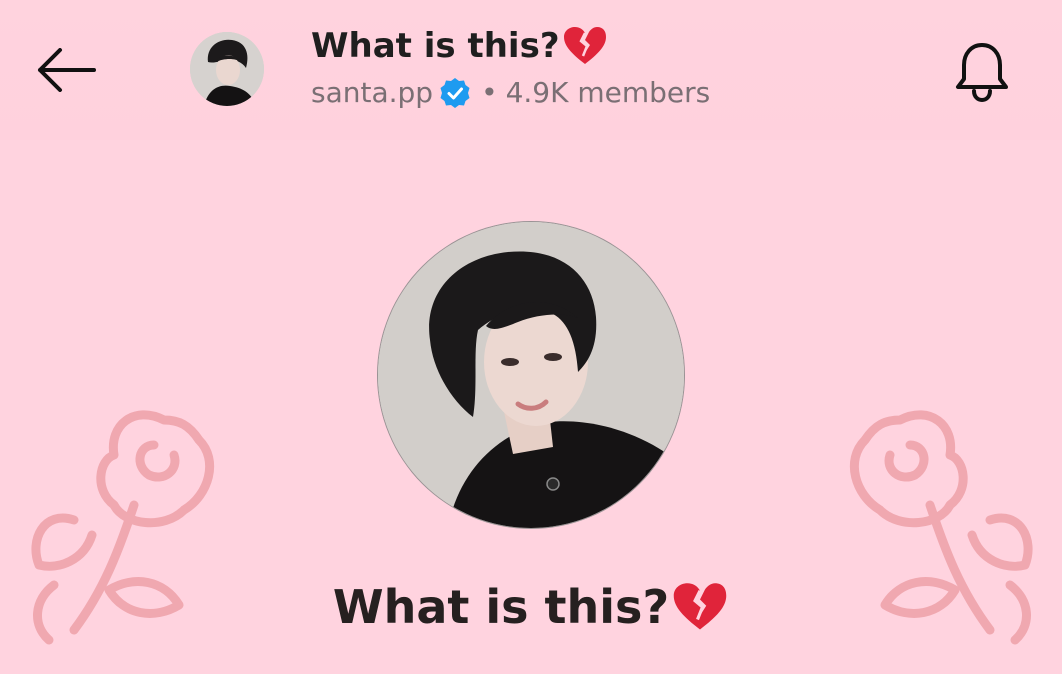 This screenshot has width=1062, height=674. I want to click on bell-icon, so click(982, 73).